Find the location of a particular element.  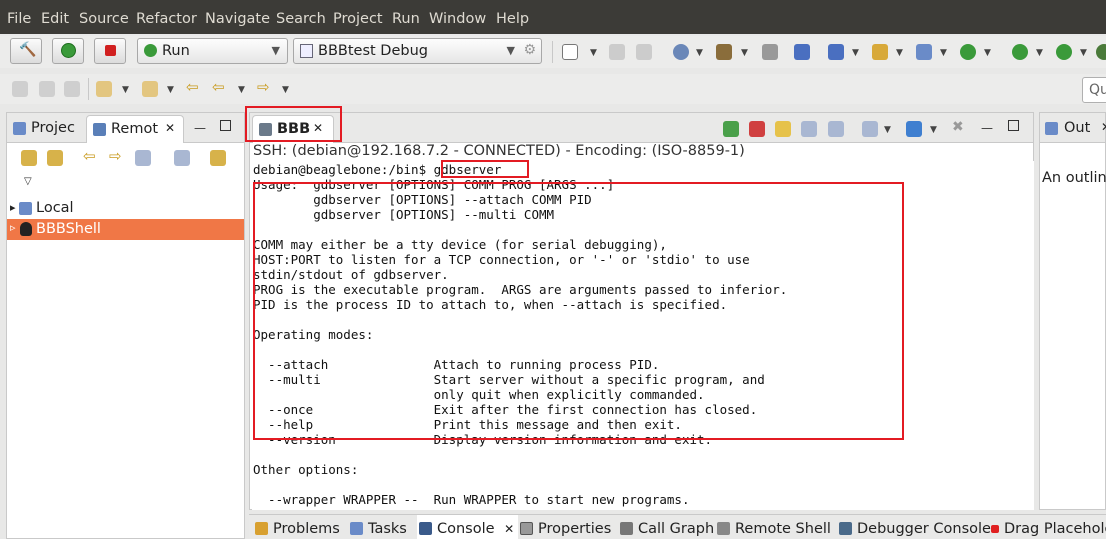

build-button: 🔨 is located at coordinates (26, 51).